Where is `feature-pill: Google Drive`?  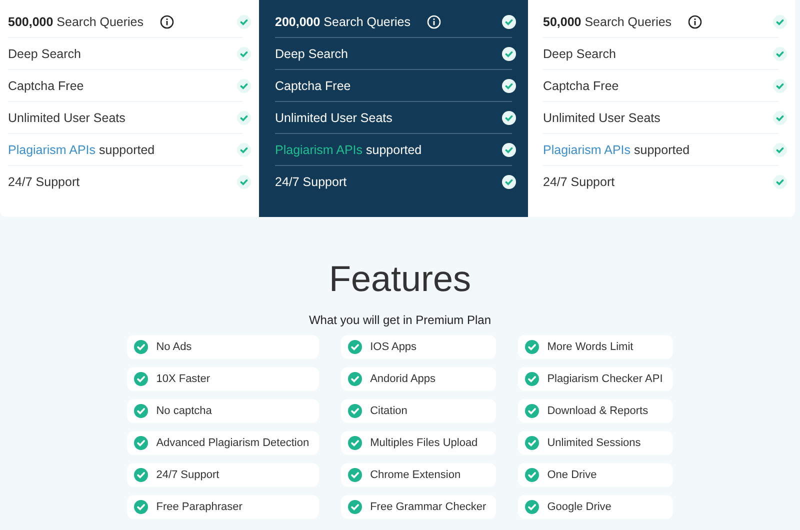
feature-pill: Google Drive is located at coordinates (595, 507).